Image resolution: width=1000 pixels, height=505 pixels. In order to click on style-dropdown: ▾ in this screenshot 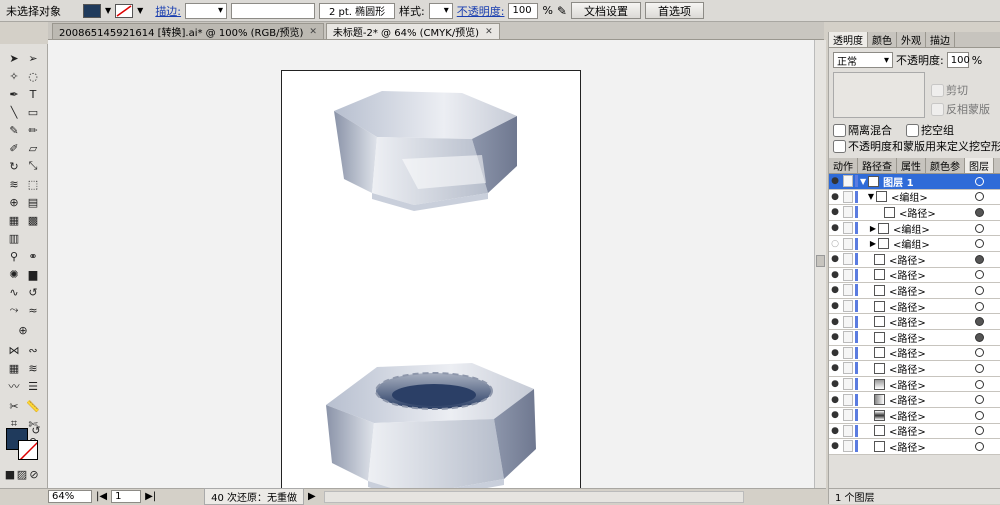, I will do `click(440, 10)`.